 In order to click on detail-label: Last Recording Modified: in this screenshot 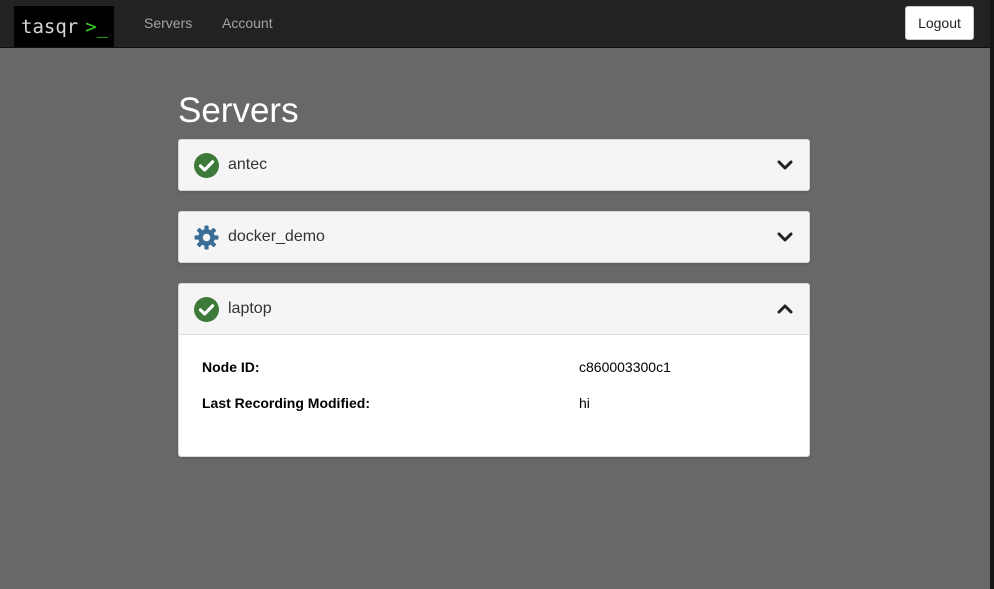, I will do `click(286, 403)`.